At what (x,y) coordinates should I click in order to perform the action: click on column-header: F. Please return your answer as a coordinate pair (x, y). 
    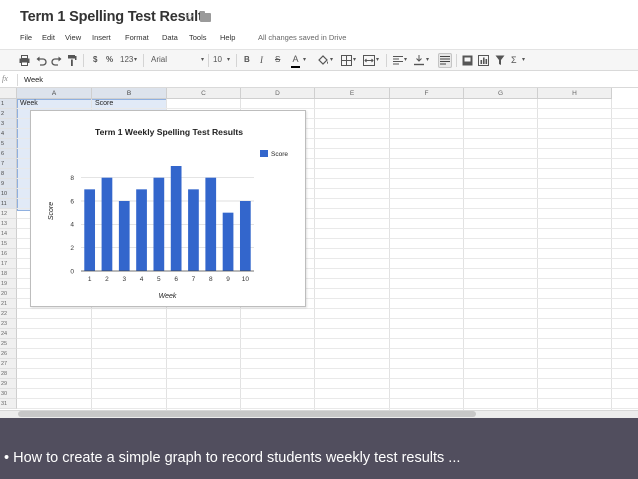
    Looking at the image, I should click on (427, 93).